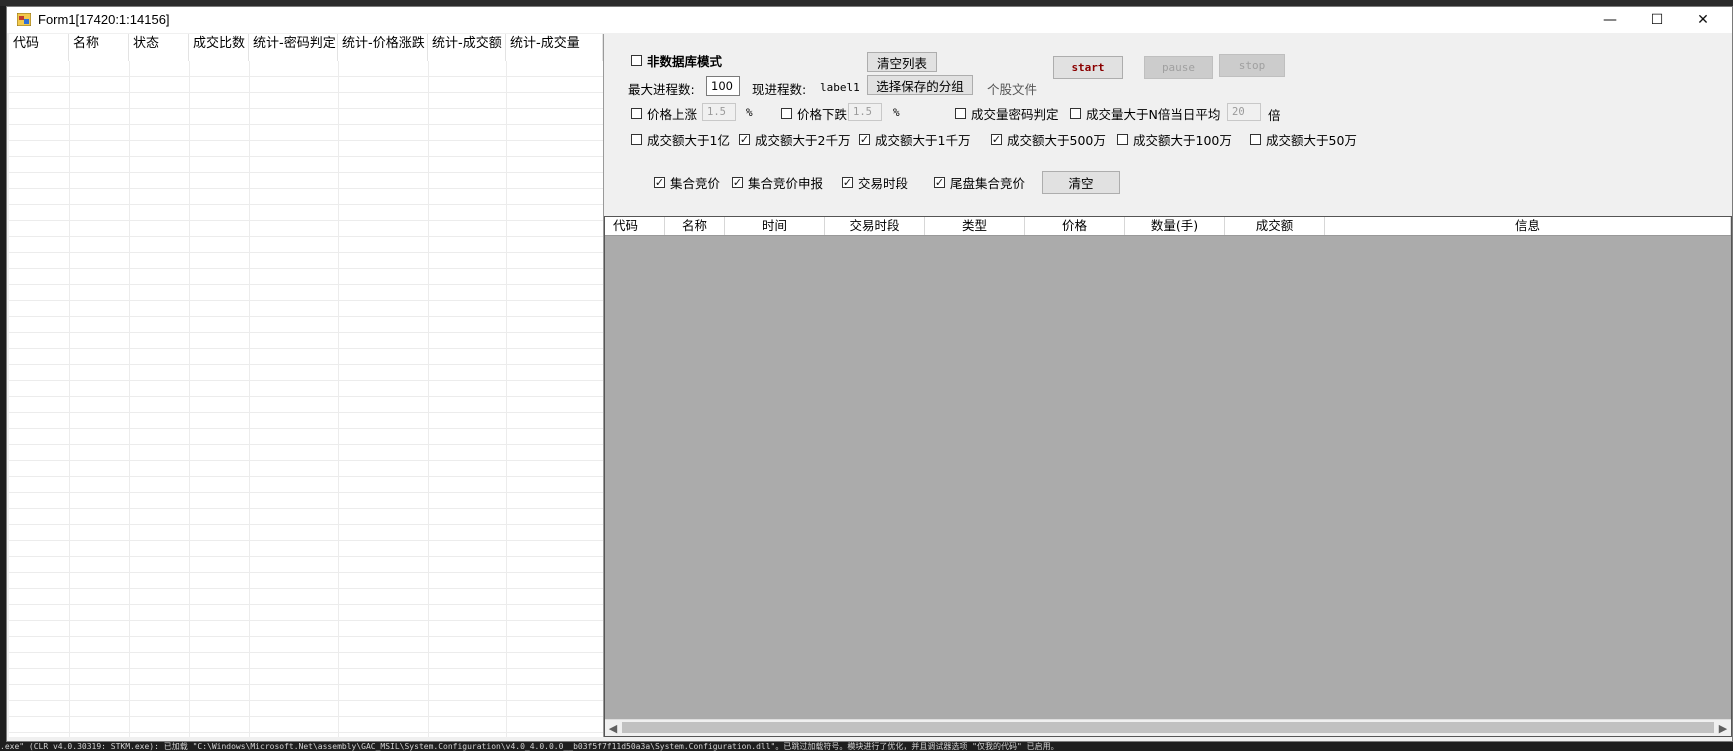  I want to click on column-header: 信息, so click(1528, 226).